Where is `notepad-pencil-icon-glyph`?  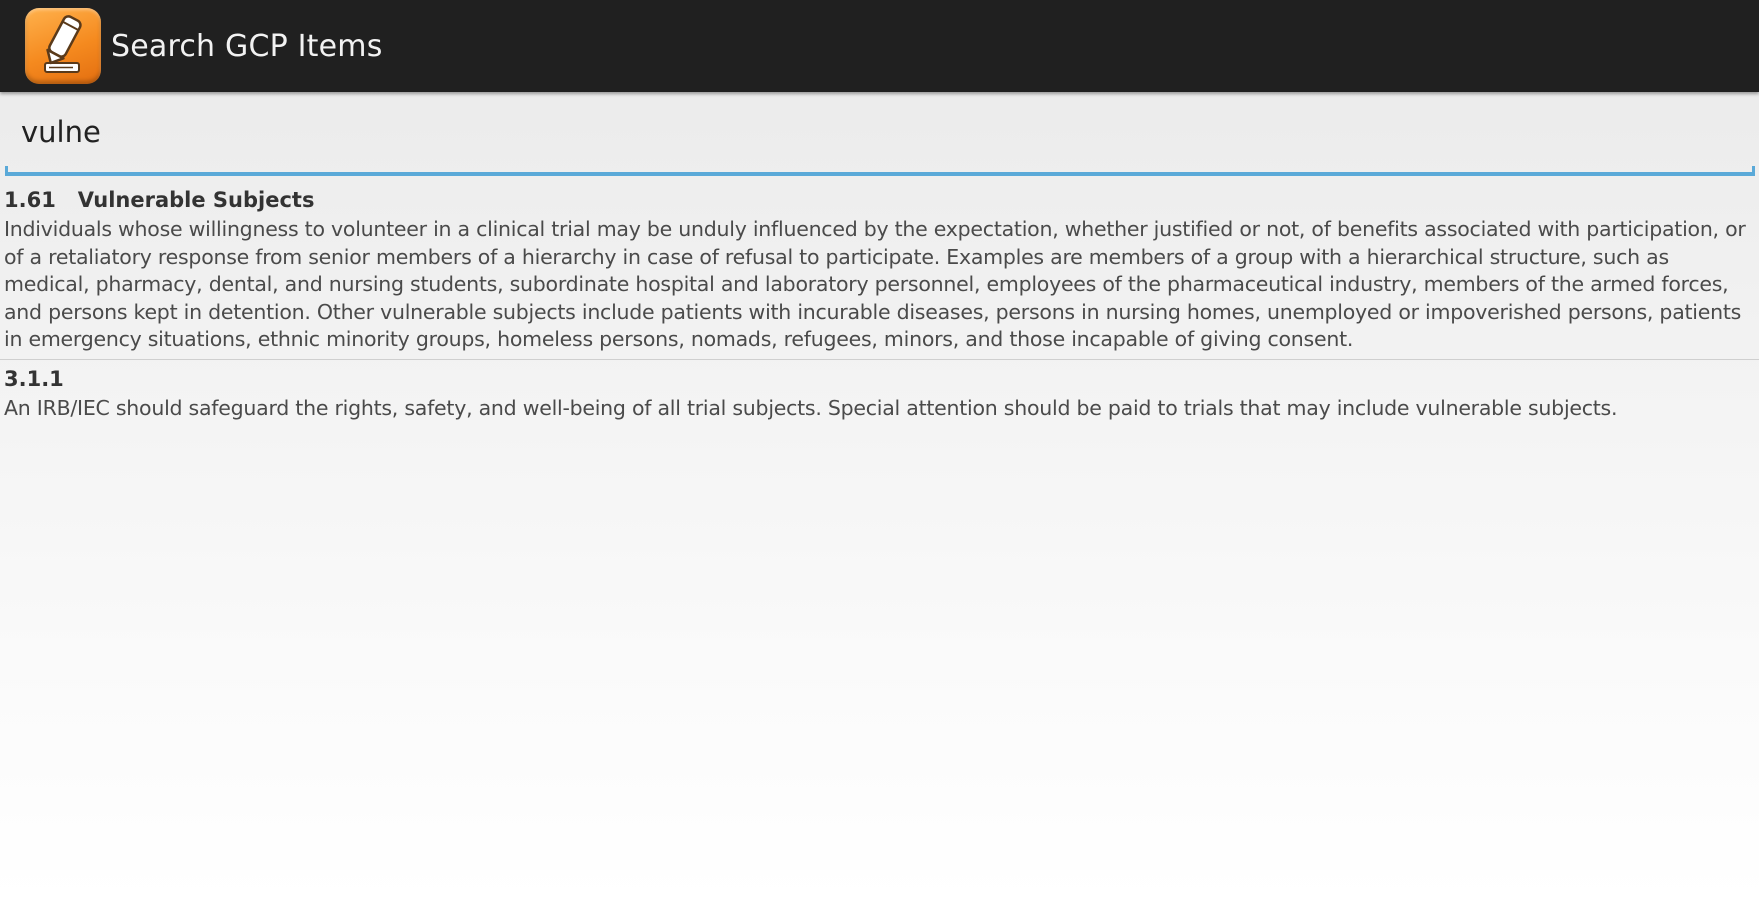 notepad-pencil-icon-glyph is located at coordinates (63, 44).